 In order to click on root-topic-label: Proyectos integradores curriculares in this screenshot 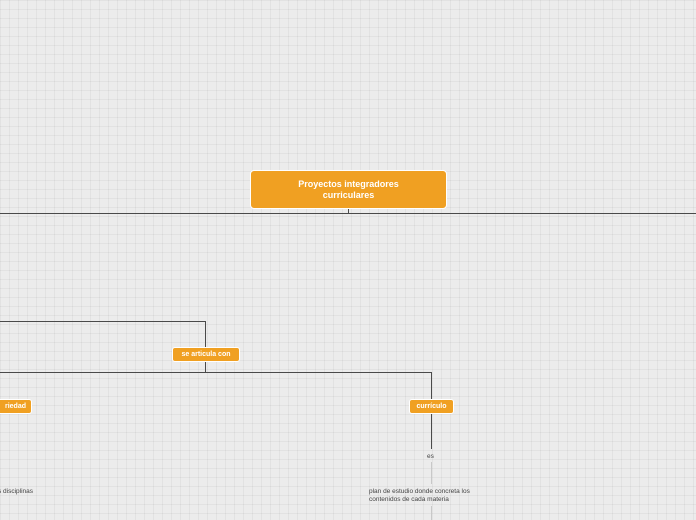, I will do `click(348, 189)`.